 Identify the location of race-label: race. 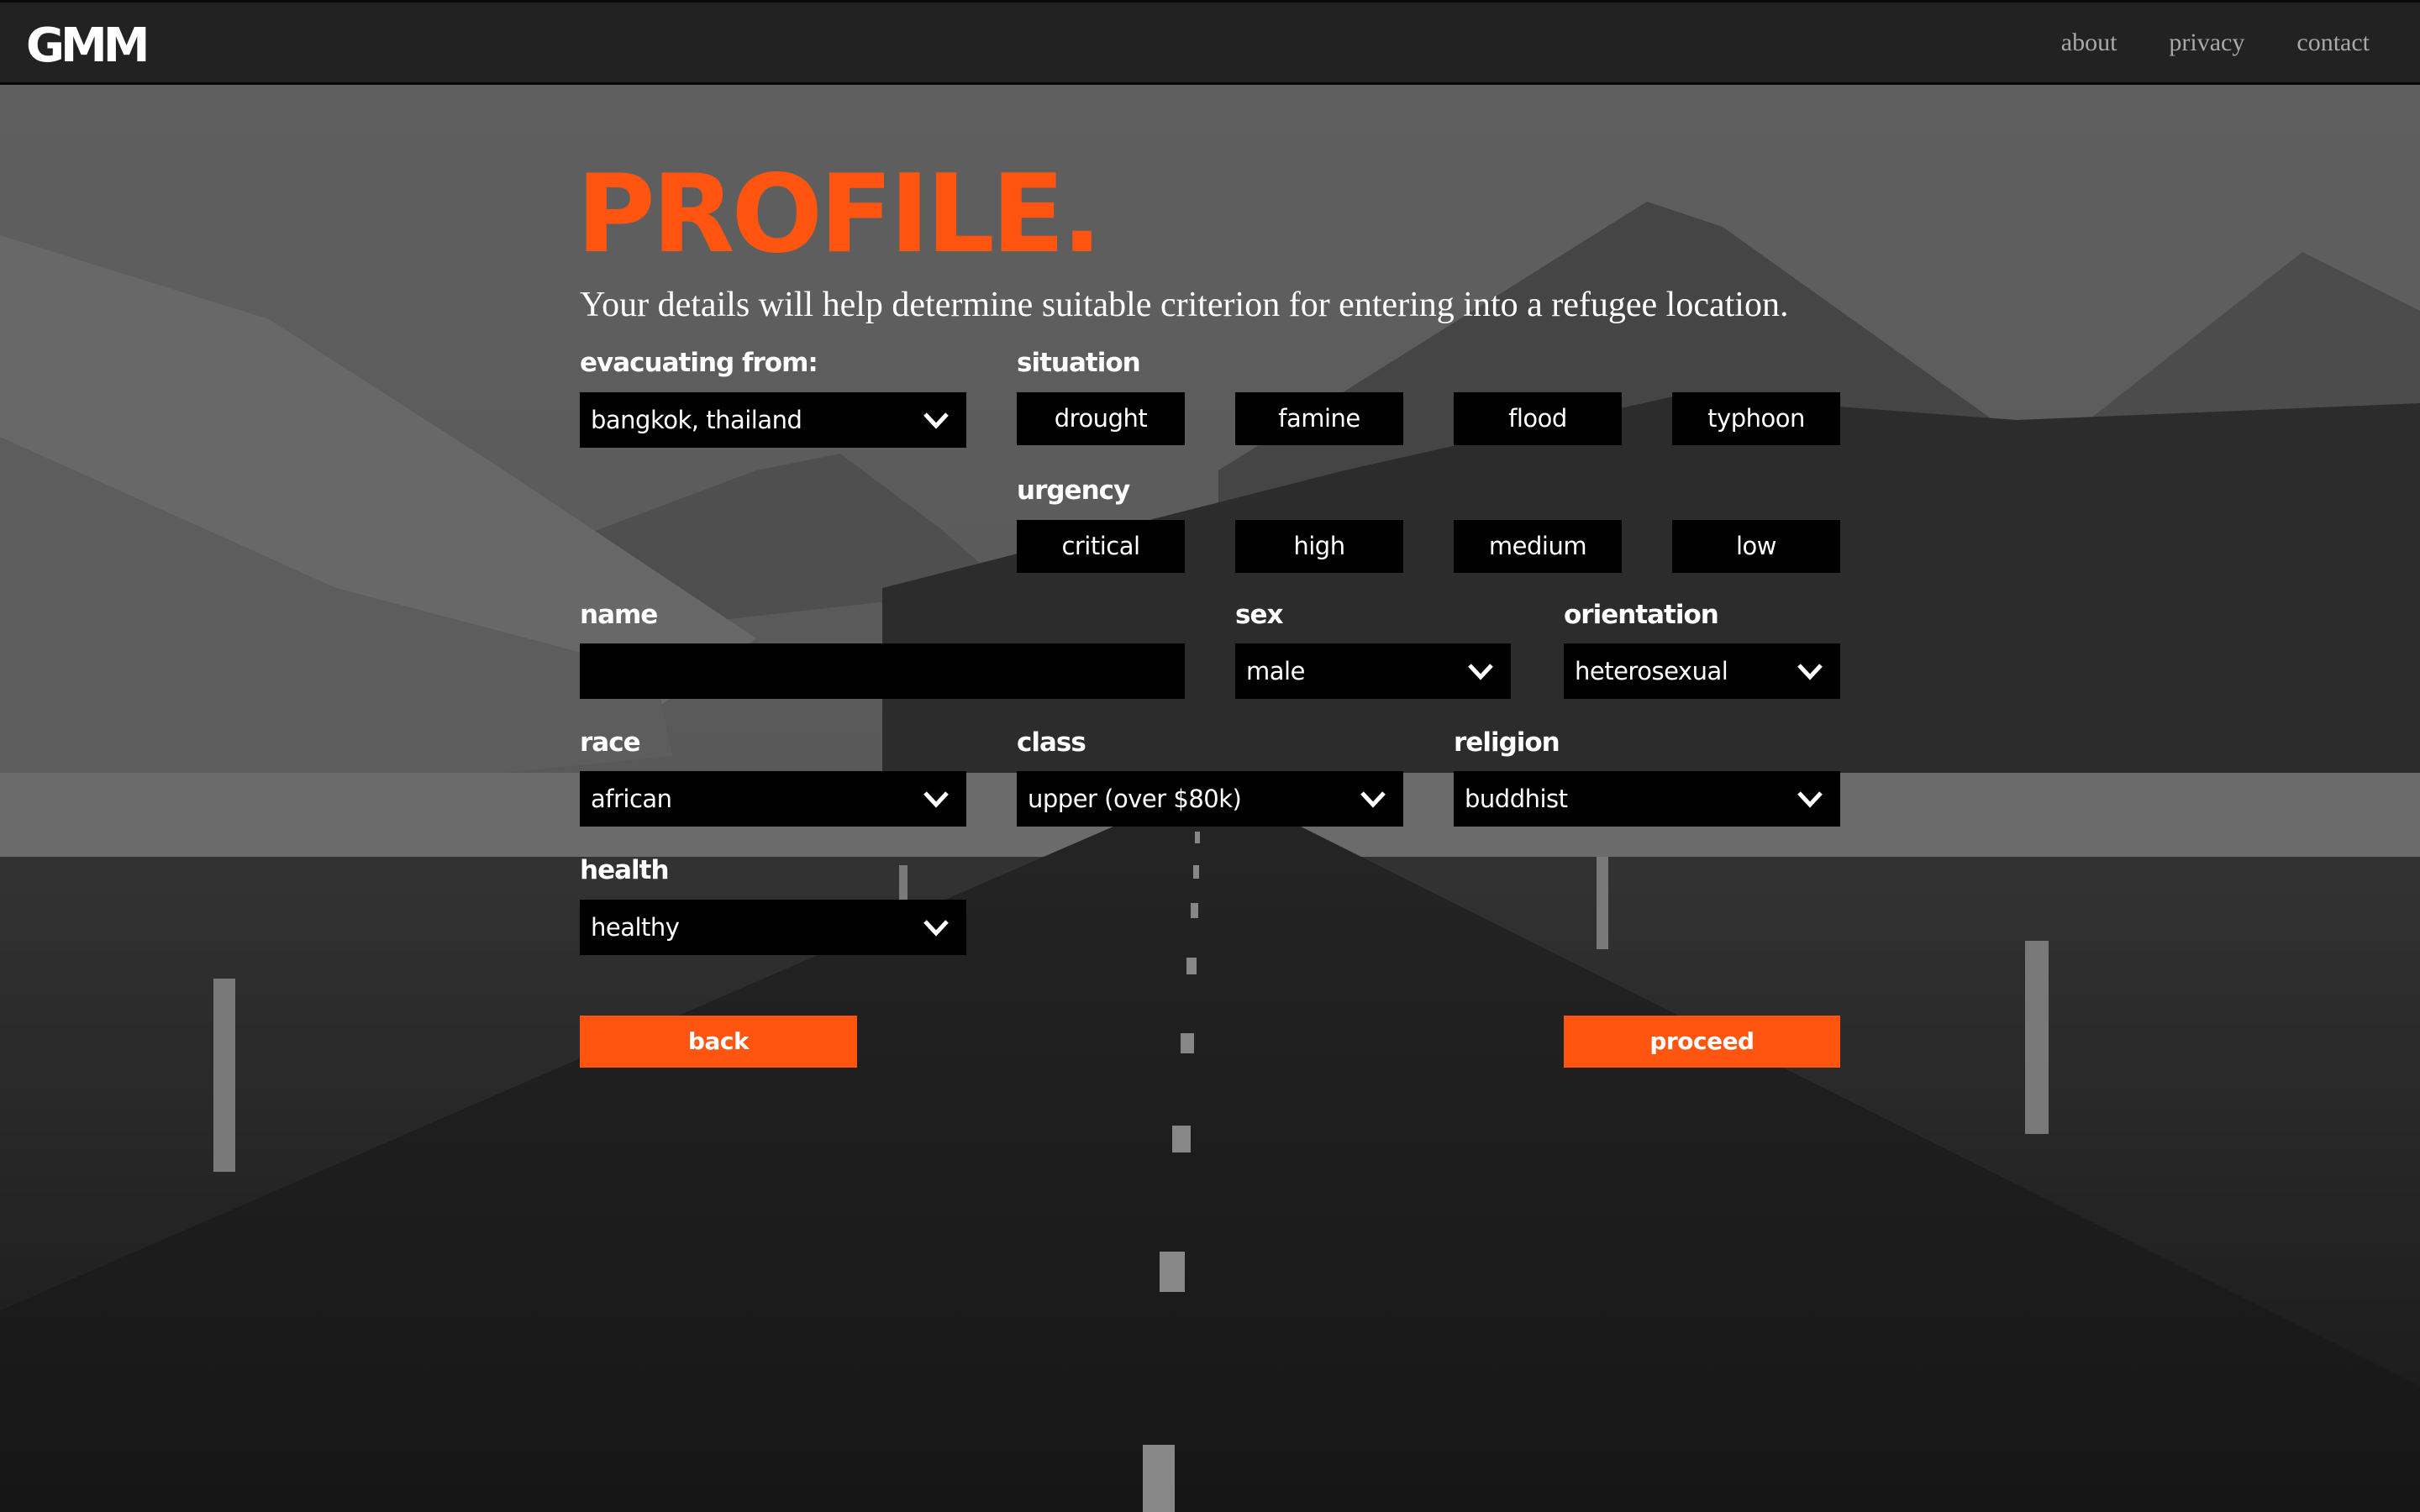
(611, 742).